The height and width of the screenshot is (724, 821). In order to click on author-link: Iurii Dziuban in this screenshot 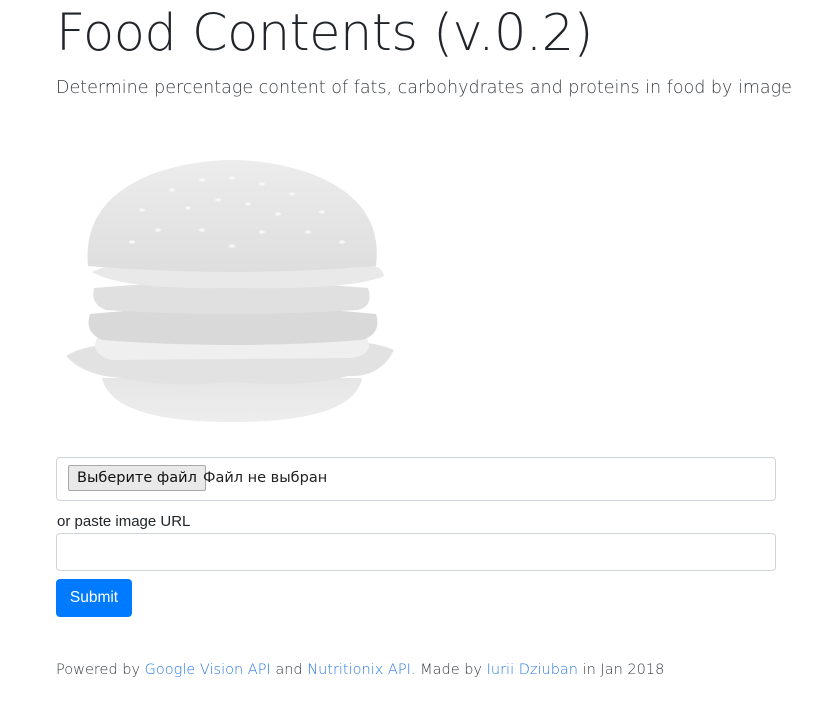, I will do `click(532, 670)`.